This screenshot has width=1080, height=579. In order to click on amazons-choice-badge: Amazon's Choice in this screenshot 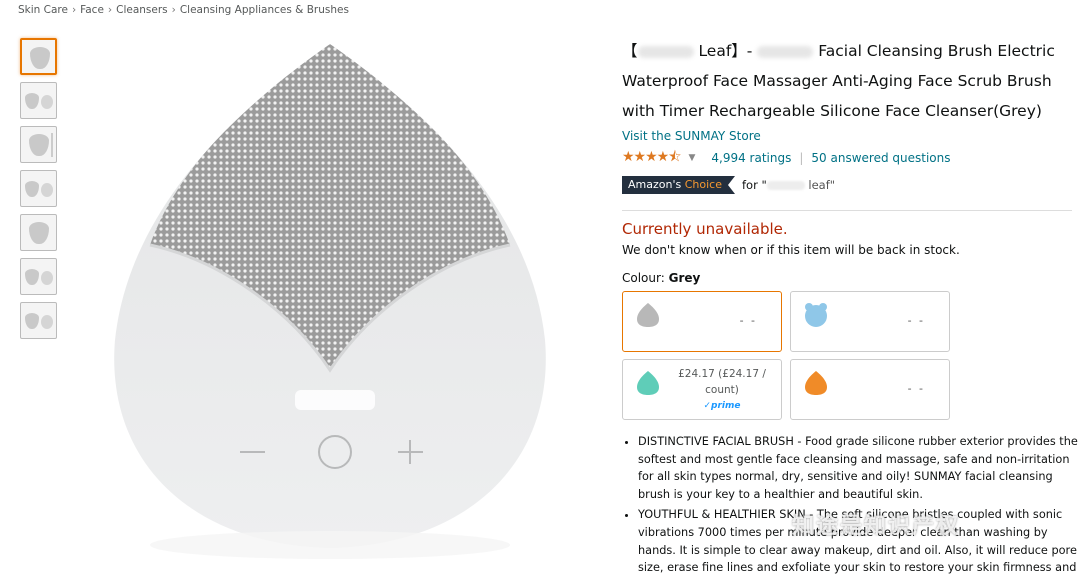, I will do `click(678, 185)`.